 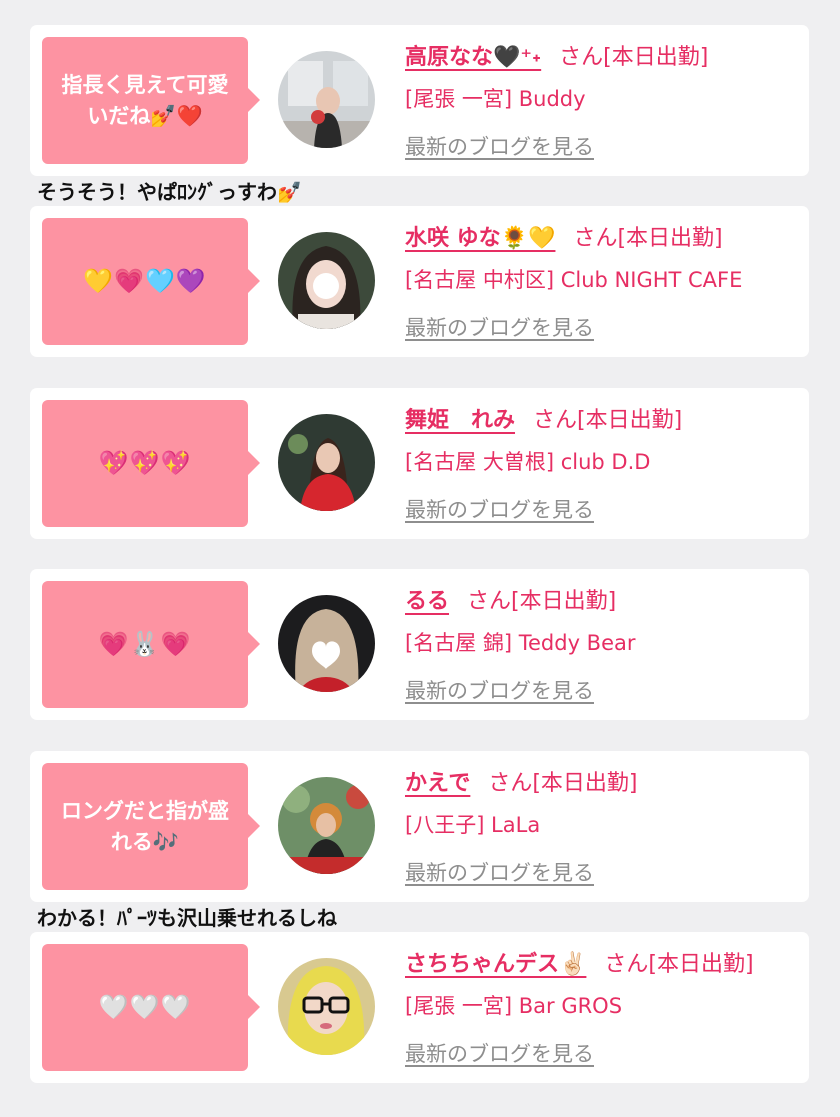 I want to click on girl-name-link: 舞姫 れみ, so click(x=460, y=420).